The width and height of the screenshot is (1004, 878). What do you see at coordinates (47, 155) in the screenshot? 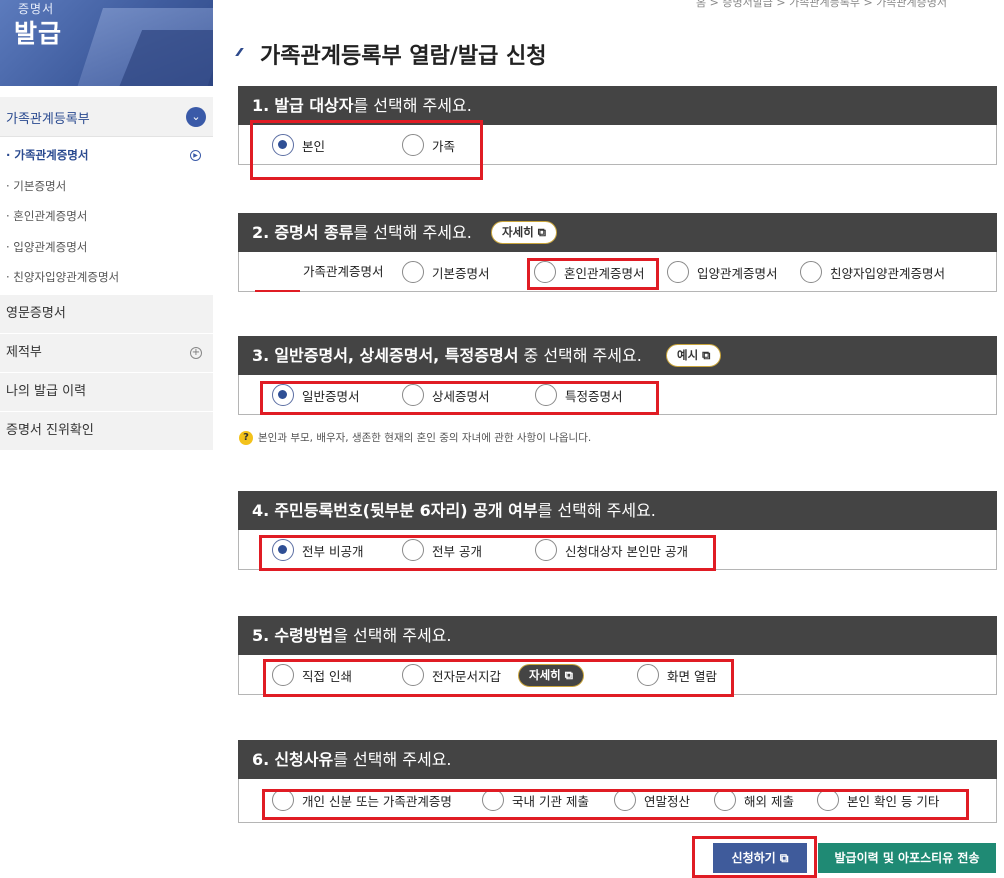
I see `sidebar-item-label: · 가족관계증명서` at bounding box center [47, 155].